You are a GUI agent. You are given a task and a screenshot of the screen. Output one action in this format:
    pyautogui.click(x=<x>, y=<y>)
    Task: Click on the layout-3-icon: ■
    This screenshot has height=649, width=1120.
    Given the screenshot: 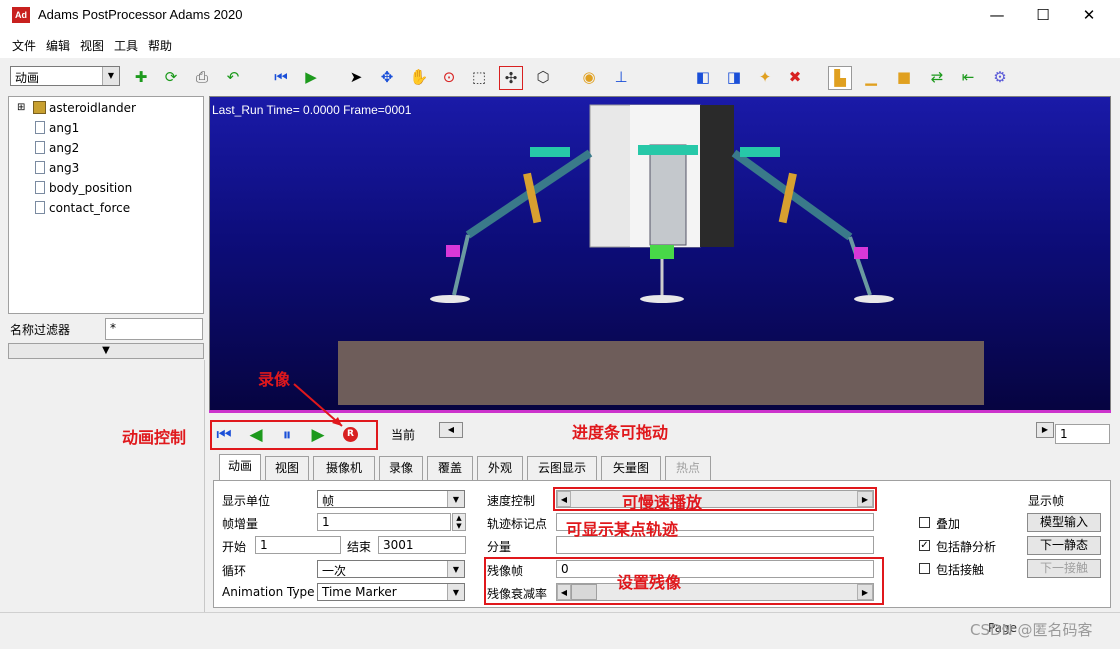 What is the action you would take?
    pyautogui.click(x=904, y=77)
    